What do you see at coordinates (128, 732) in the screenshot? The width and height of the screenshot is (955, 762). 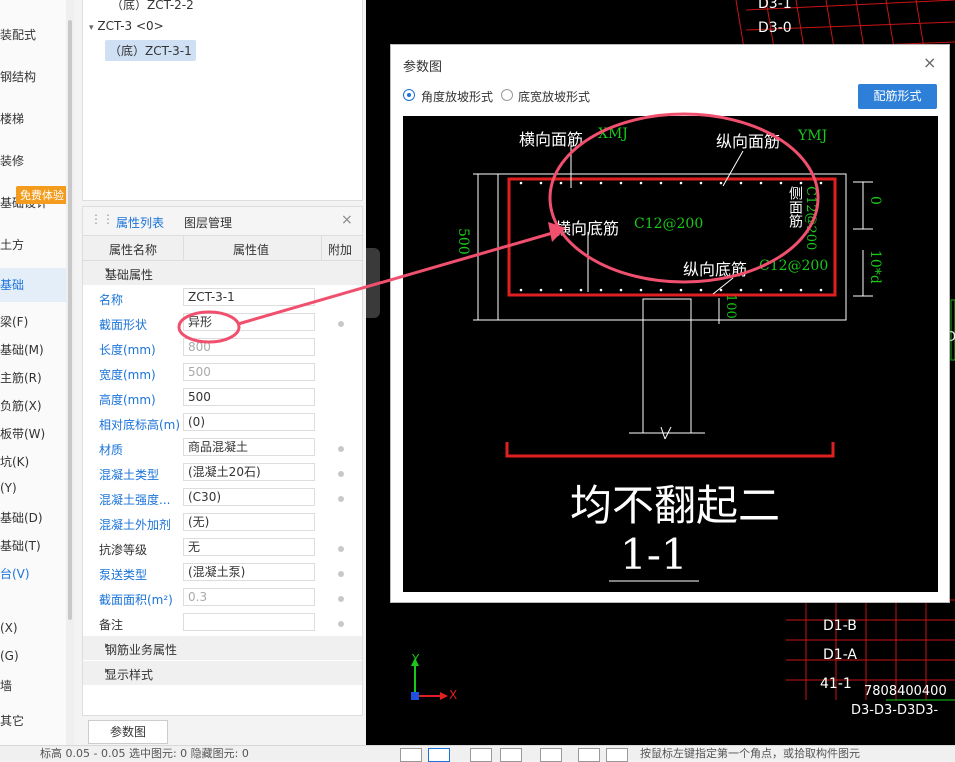 I see `param-diagram-button: 参数图` at bounding box center [128, 732].